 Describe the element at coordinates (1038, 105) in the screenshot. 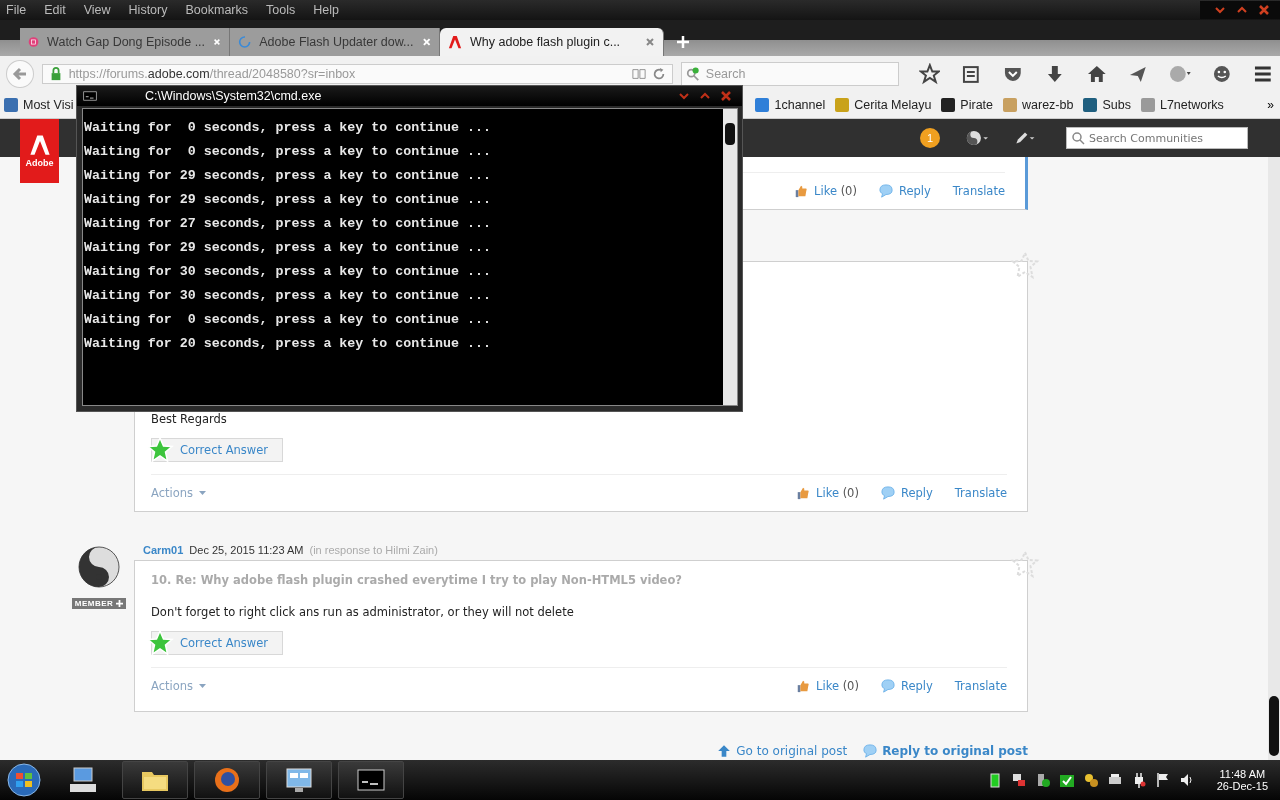

I see `bookmark: warez-bb` at that location.